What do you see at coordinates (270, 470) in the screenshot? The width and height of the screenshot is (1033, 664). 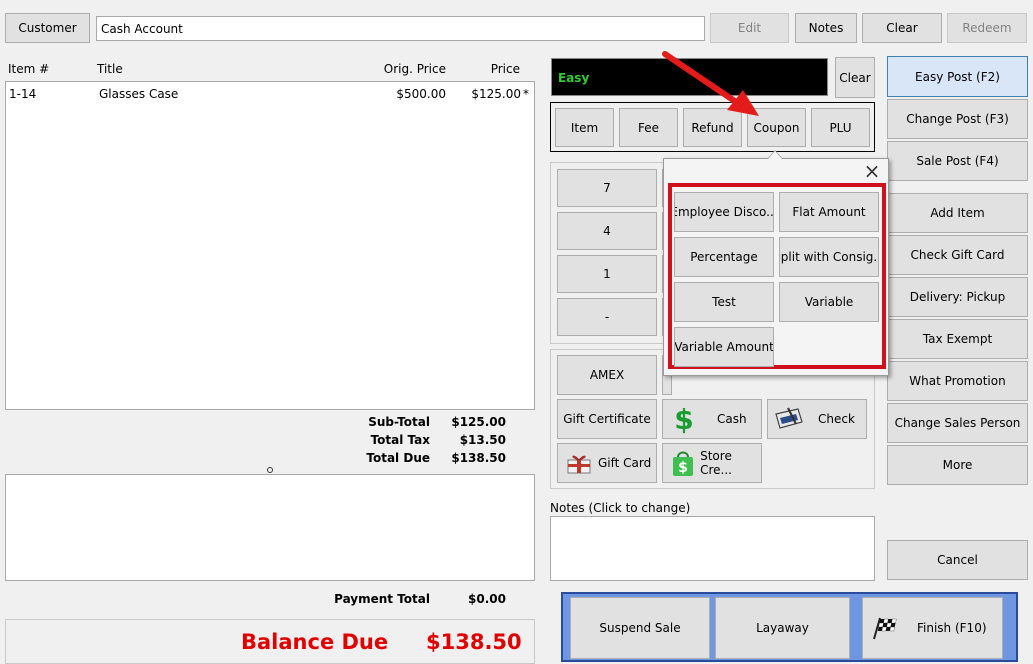 I see `splitter-handle-icon` at bounding box center [270, 470].